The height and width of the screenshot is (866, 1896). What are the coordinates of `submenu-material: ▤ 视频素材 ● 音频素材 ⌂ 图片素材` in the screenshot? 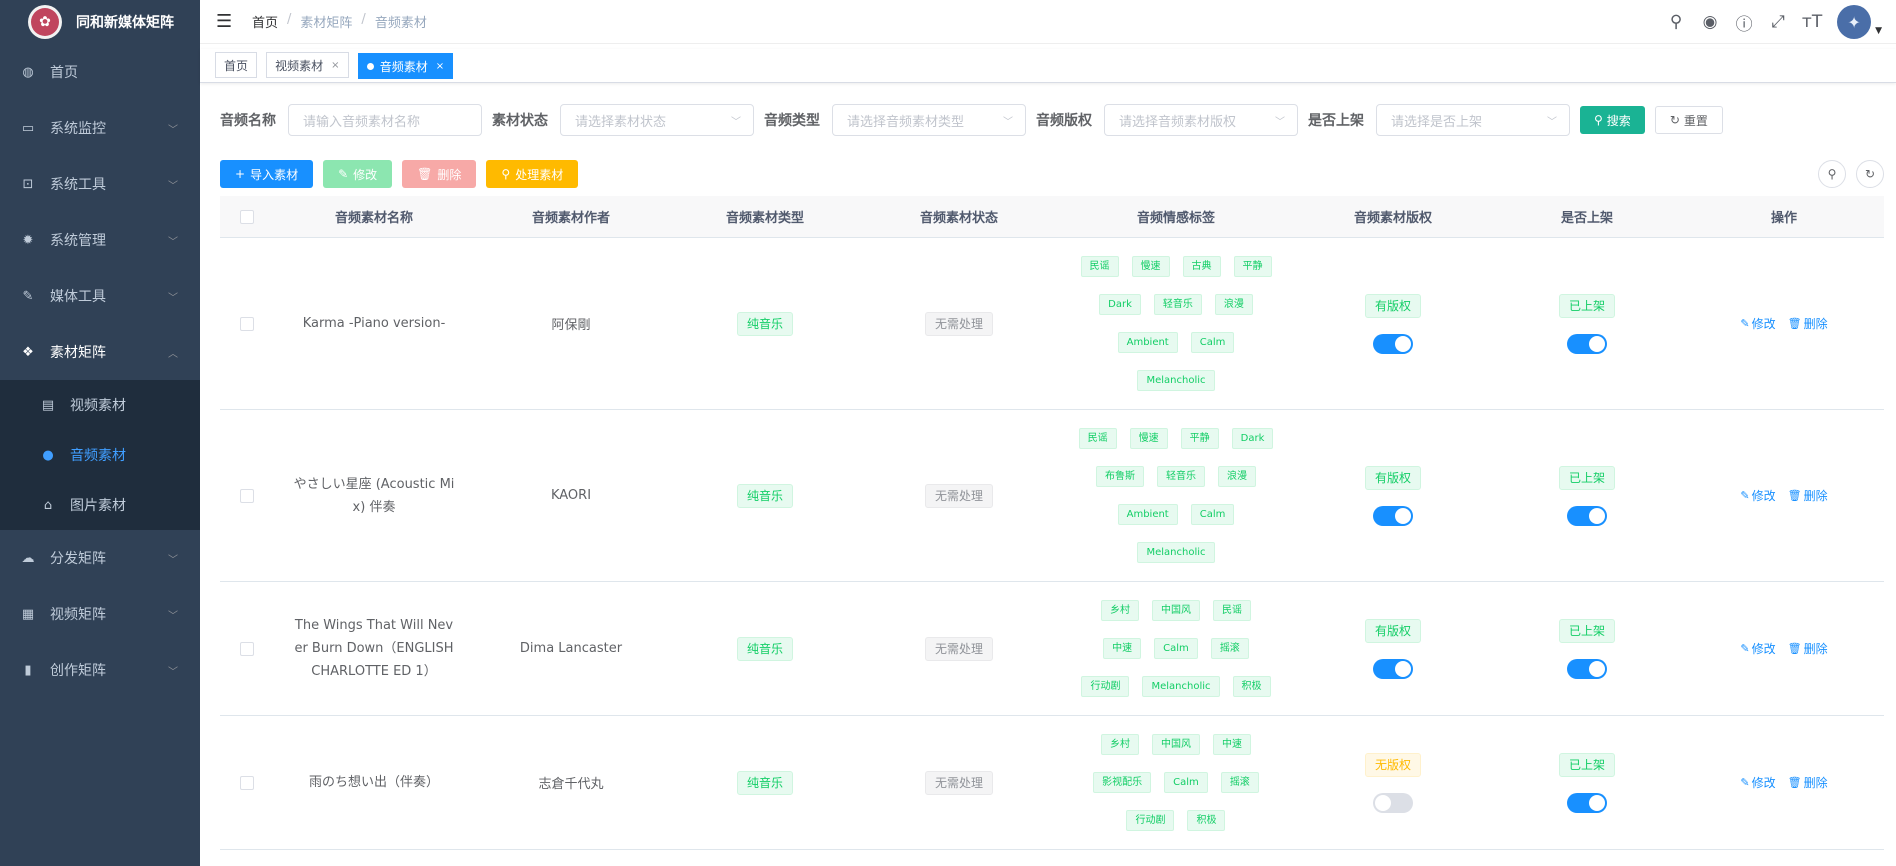 It's located at (100, 455).